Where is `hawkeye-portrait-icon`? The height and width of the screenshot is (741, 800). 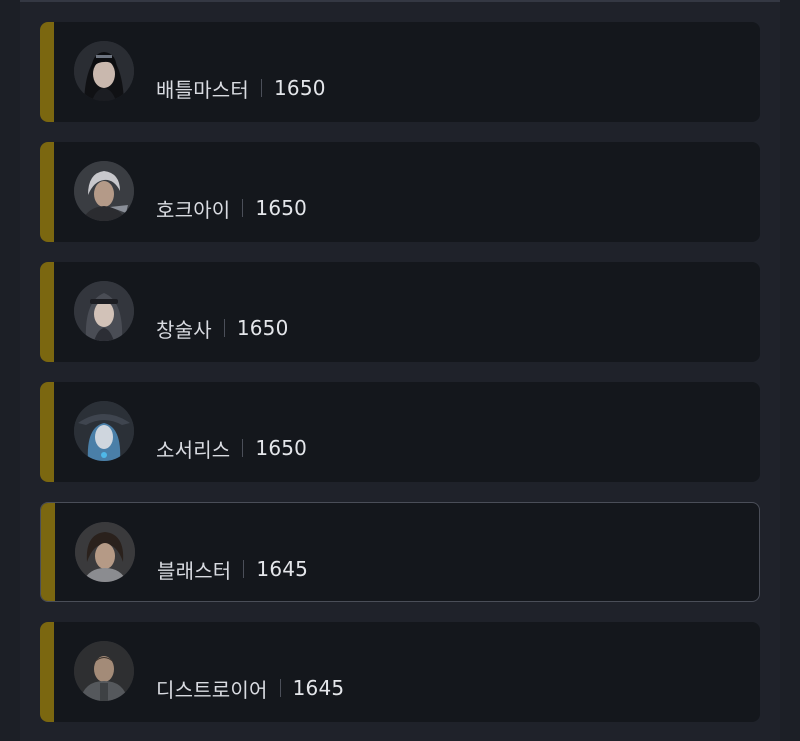 hawkeye-portrait-icon is located at coordinates (104, 191).